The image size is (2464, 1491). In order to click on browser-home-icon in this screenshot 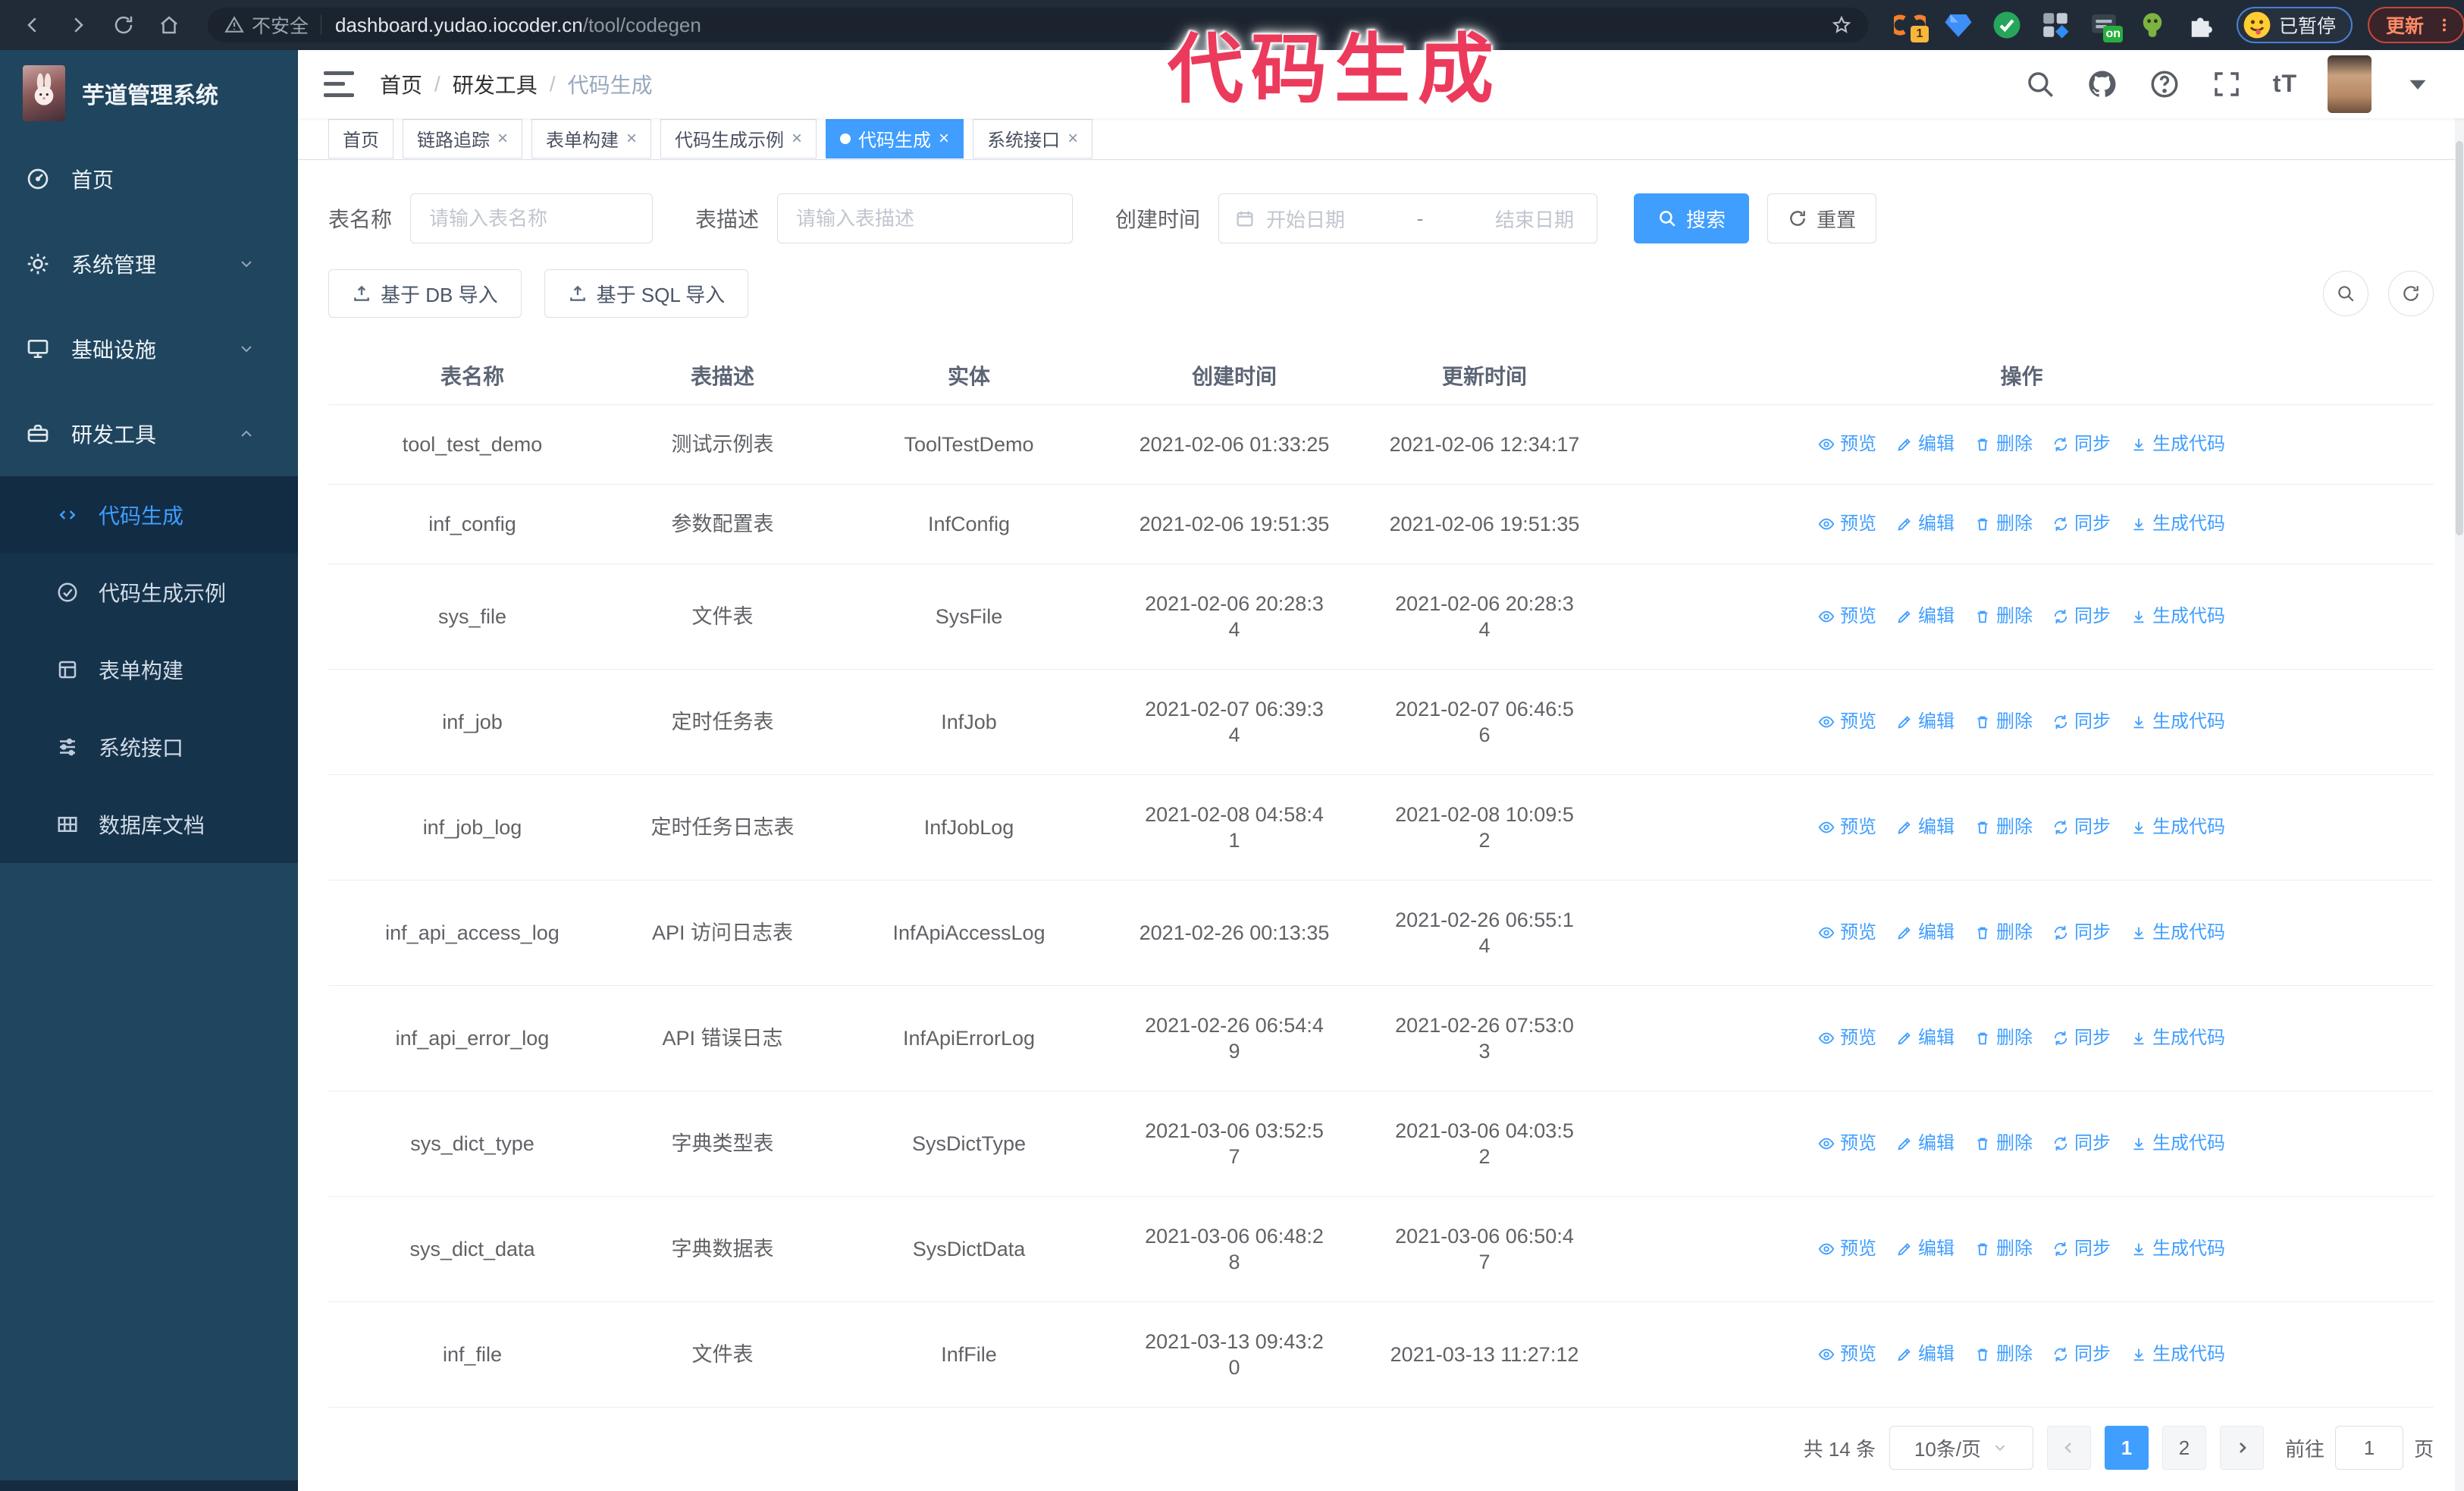, I will do `click(169, 25)`.